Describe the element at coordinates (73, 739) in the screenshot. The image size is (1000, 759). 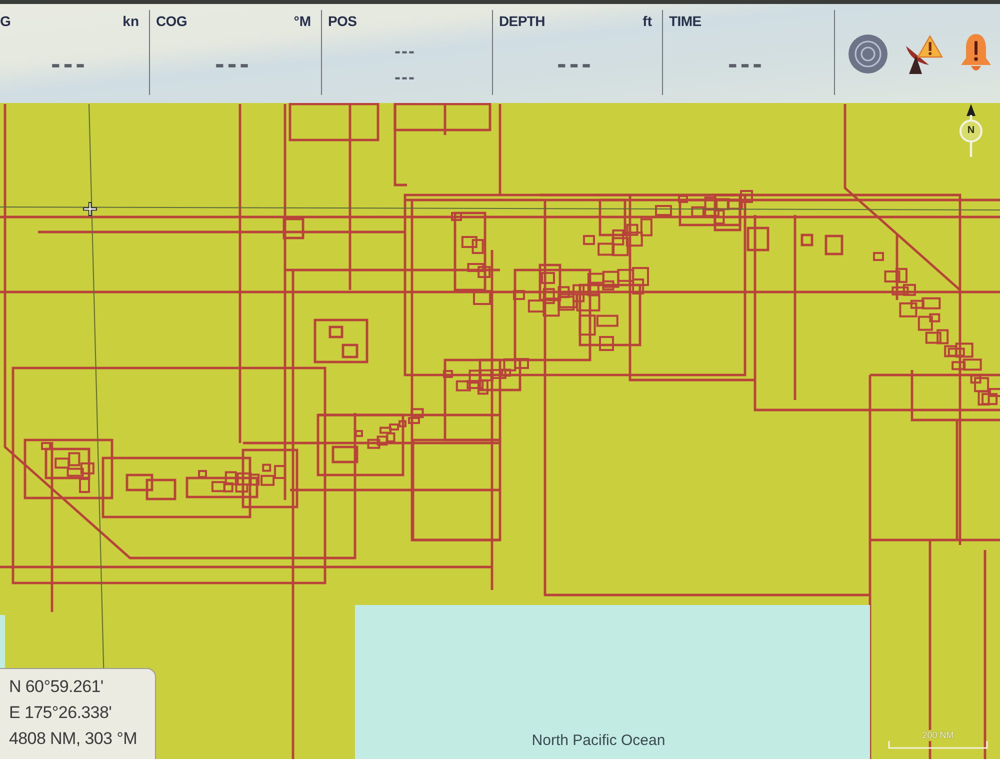
I see `cursor-range-bearing: 4808 NM, 303 °M` at that location.